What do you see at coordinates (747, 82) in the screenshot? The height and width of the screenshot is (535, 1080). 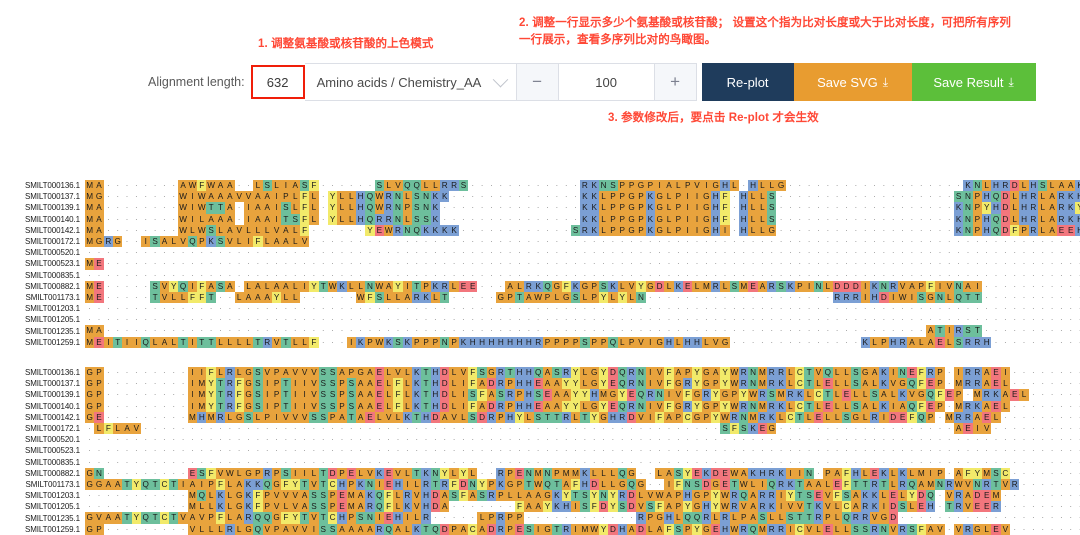 I see `replot-button: Re-plot` at bounding box center [747, 82].